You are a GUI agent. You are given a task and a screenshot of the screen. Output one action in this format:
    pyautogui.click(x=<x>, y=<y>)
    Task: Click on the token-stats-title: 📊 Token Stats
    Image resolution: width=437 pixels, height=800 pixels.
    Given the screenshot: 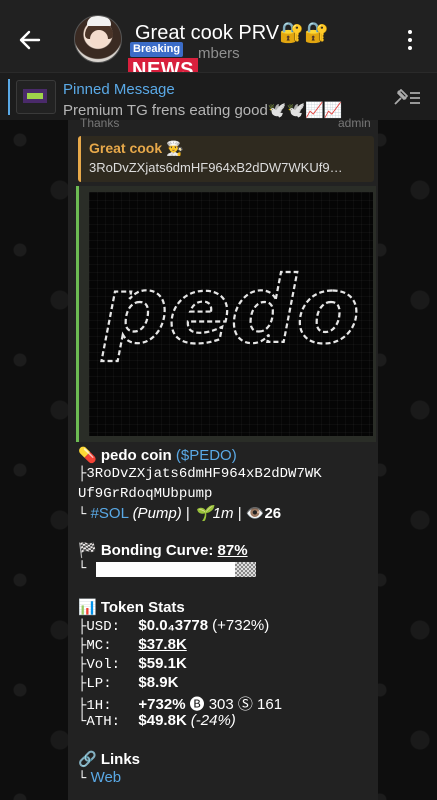 What is the action you would take?
    pyautogui.click(x=131, y=607)
    